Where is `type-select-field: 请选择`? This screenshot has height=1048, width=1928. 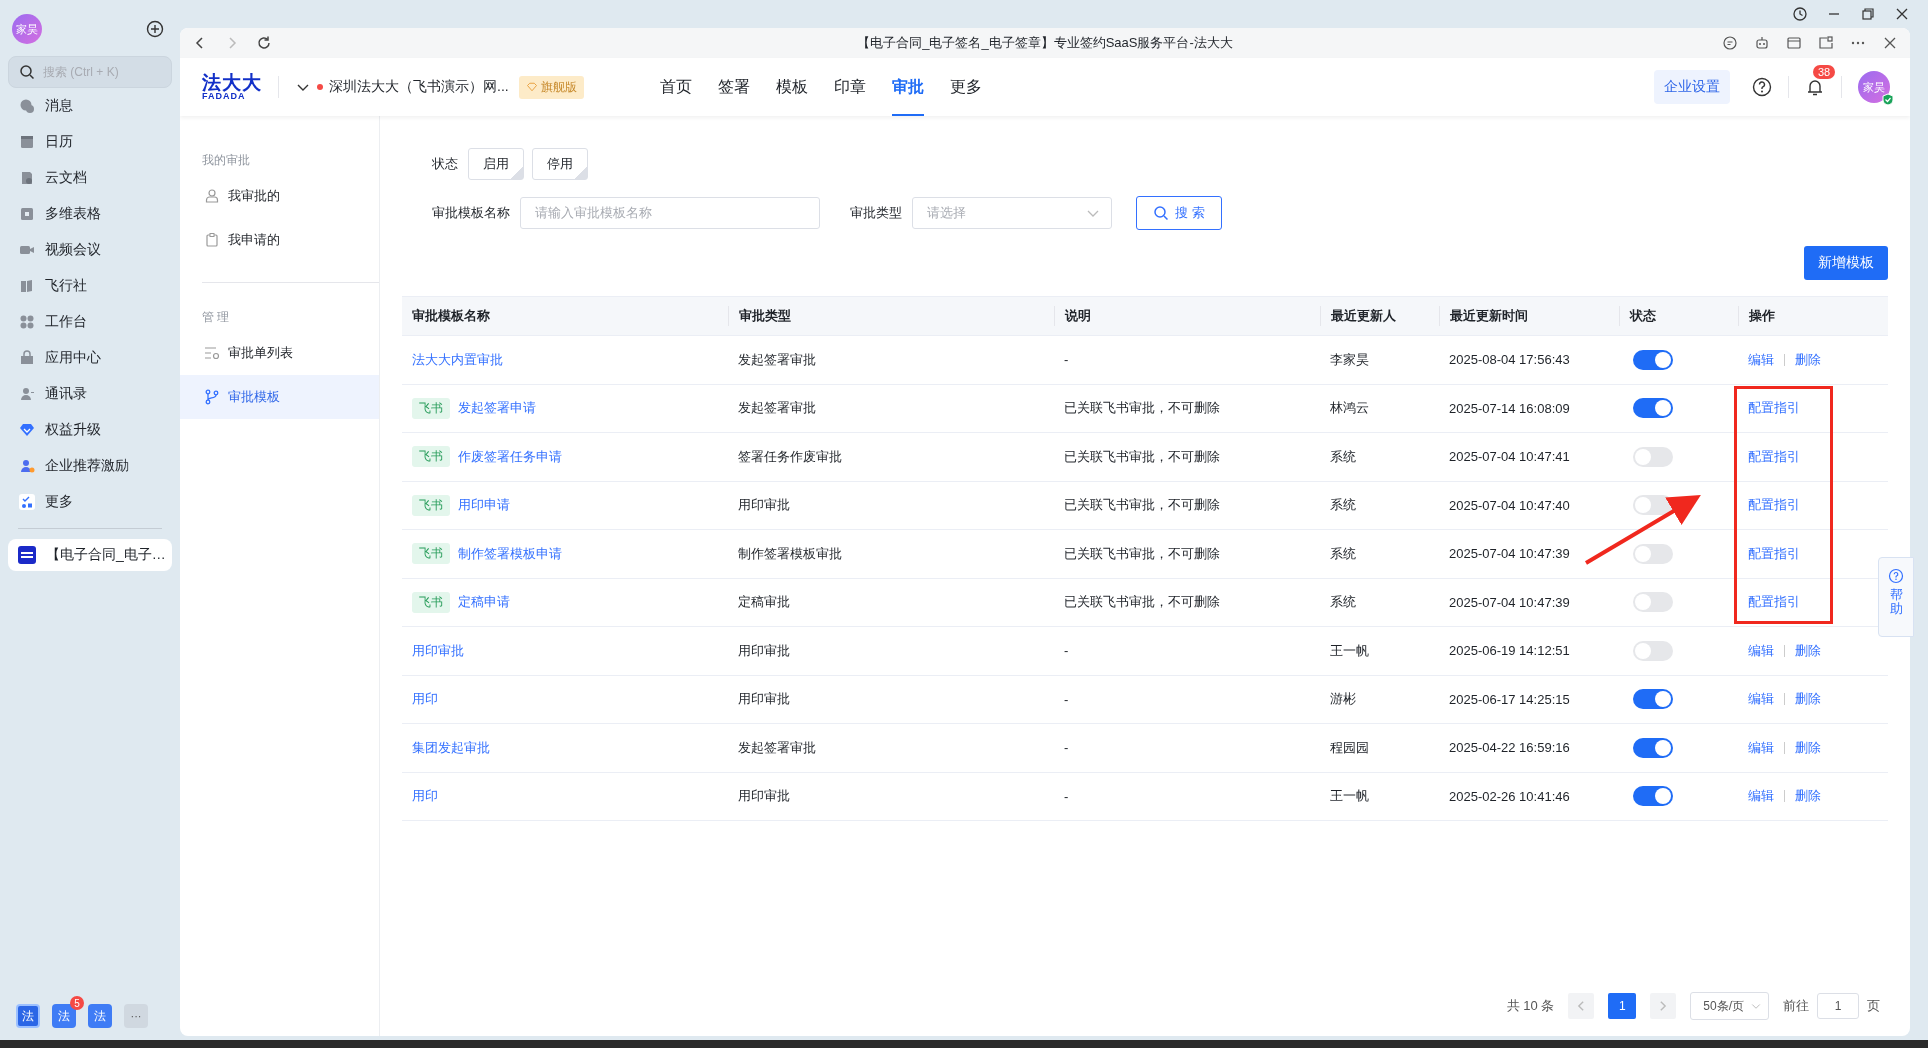 type-select-field: 请选择 is located at coordinates (1012, 213).